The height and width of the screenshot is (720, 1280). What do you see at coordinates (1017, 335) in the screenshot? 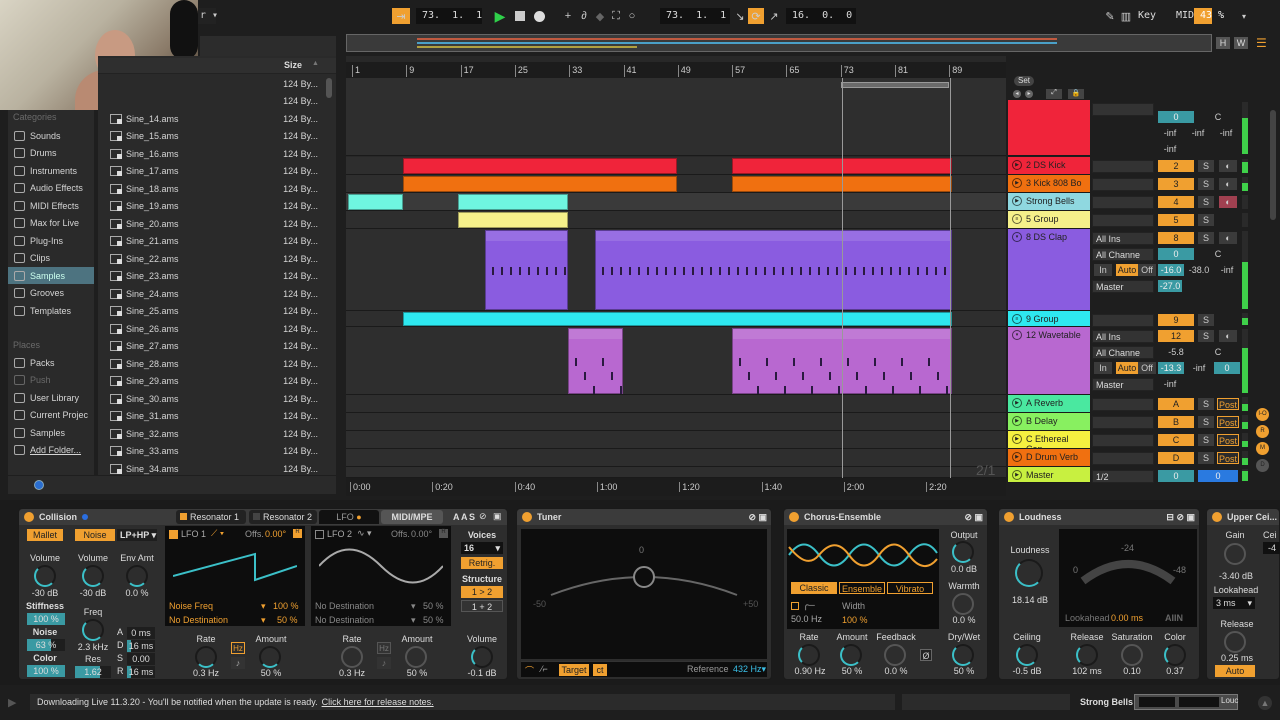
I see `fold-icon: ▾` at bounding box center [1017, 335].